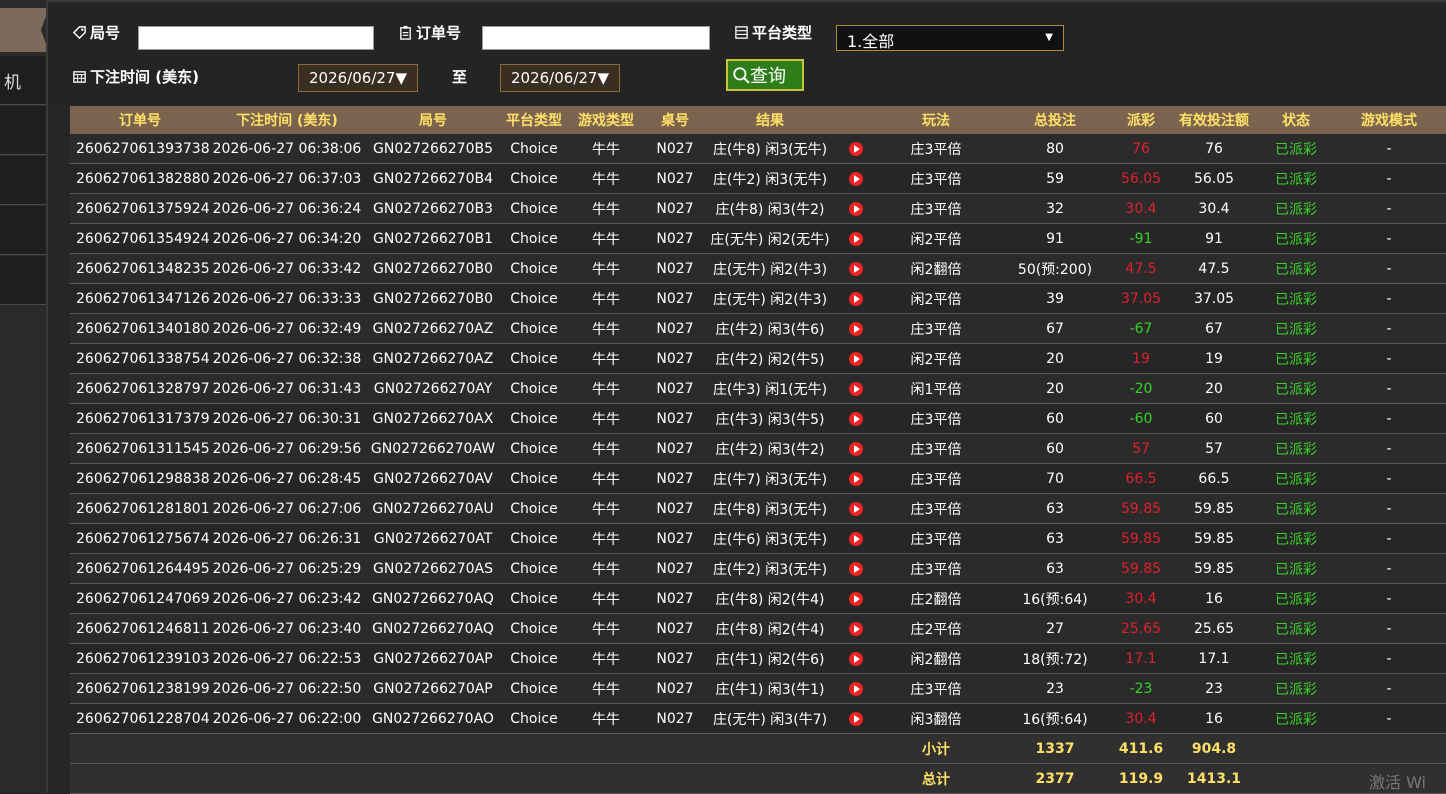 Image resolution: width=1446 pixels, height=794 pixels. Describe the element at coordinates (140, 538) in the screenshot. I see `cell-order-no: 260627061275674` at that location.